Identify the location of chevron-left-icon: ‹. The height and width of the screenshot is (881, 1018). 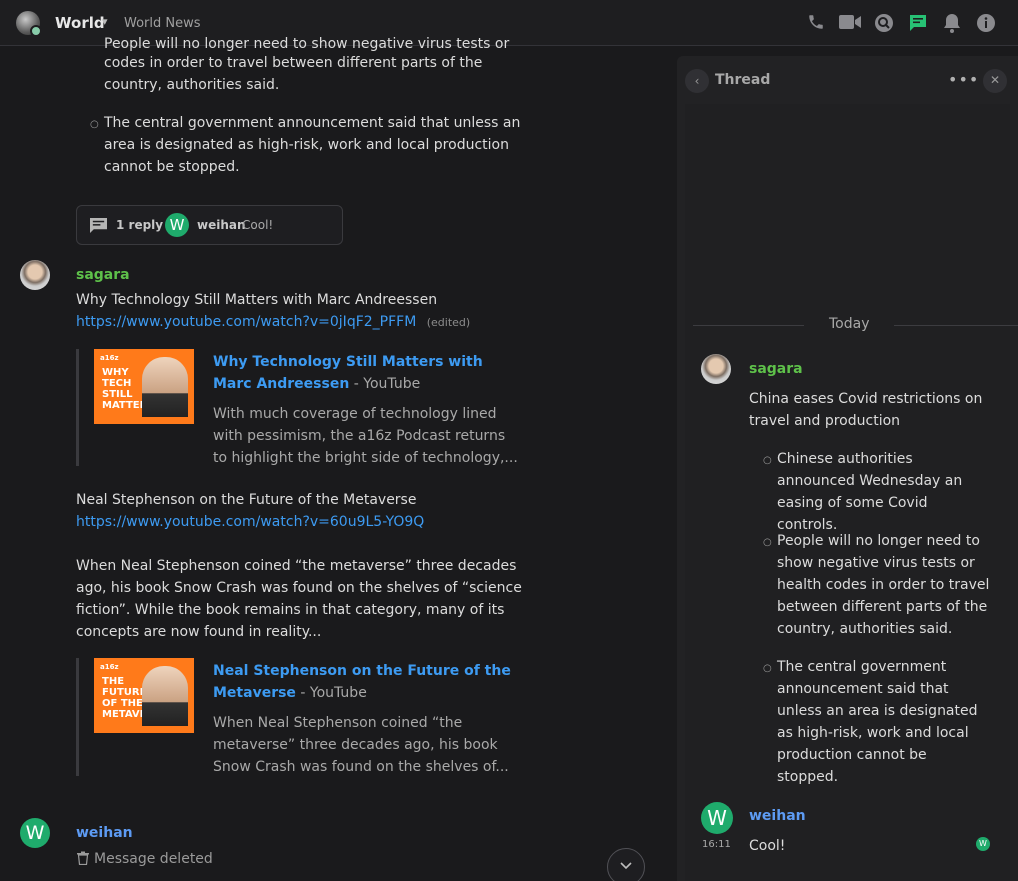
(697, 81).